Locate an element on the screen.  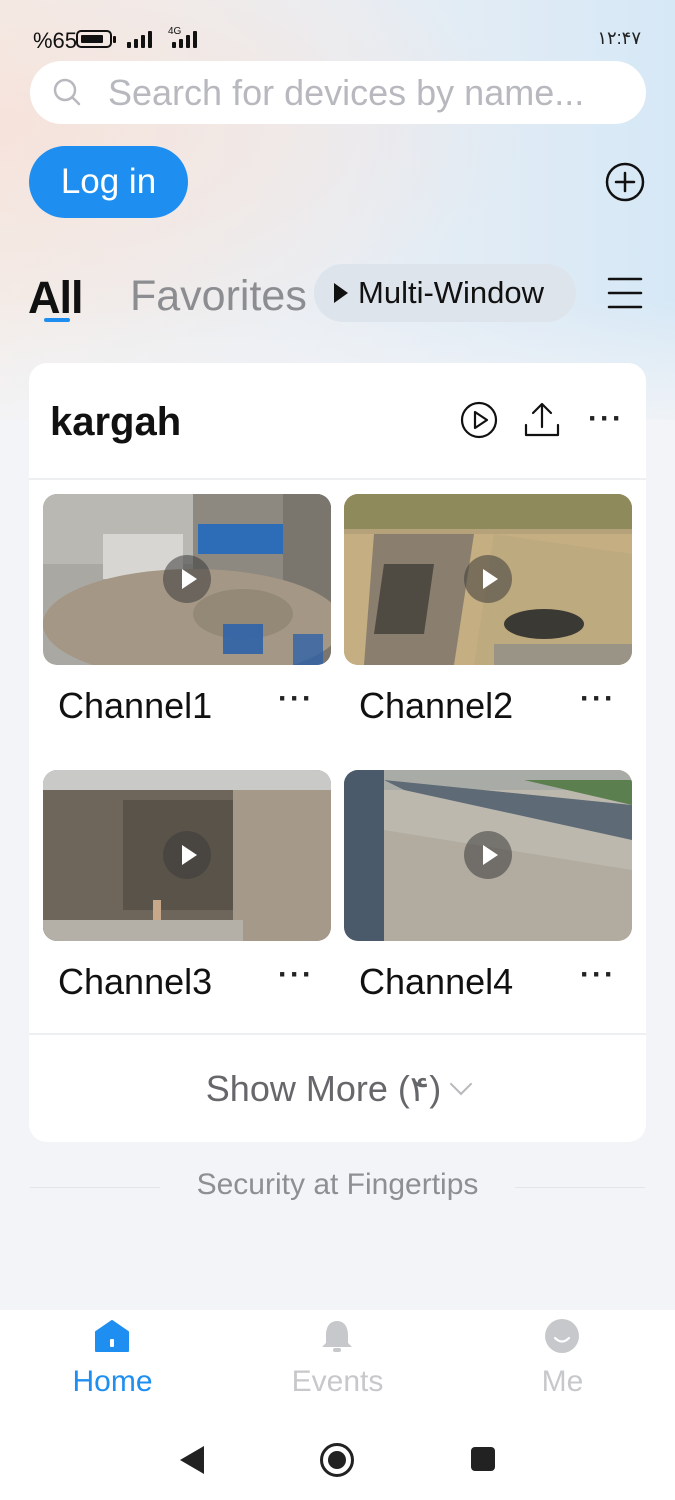
bottom-nav: Home Events Me is located at coordinates (337, 1405).